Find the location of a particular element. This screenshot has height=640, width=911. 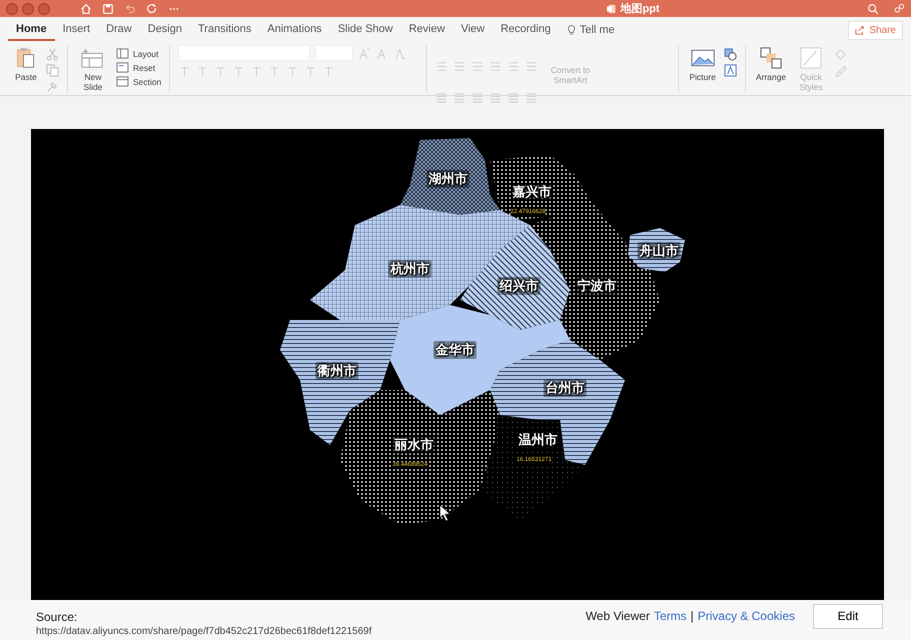

section-button: Section is located at coordinates (139, 81).